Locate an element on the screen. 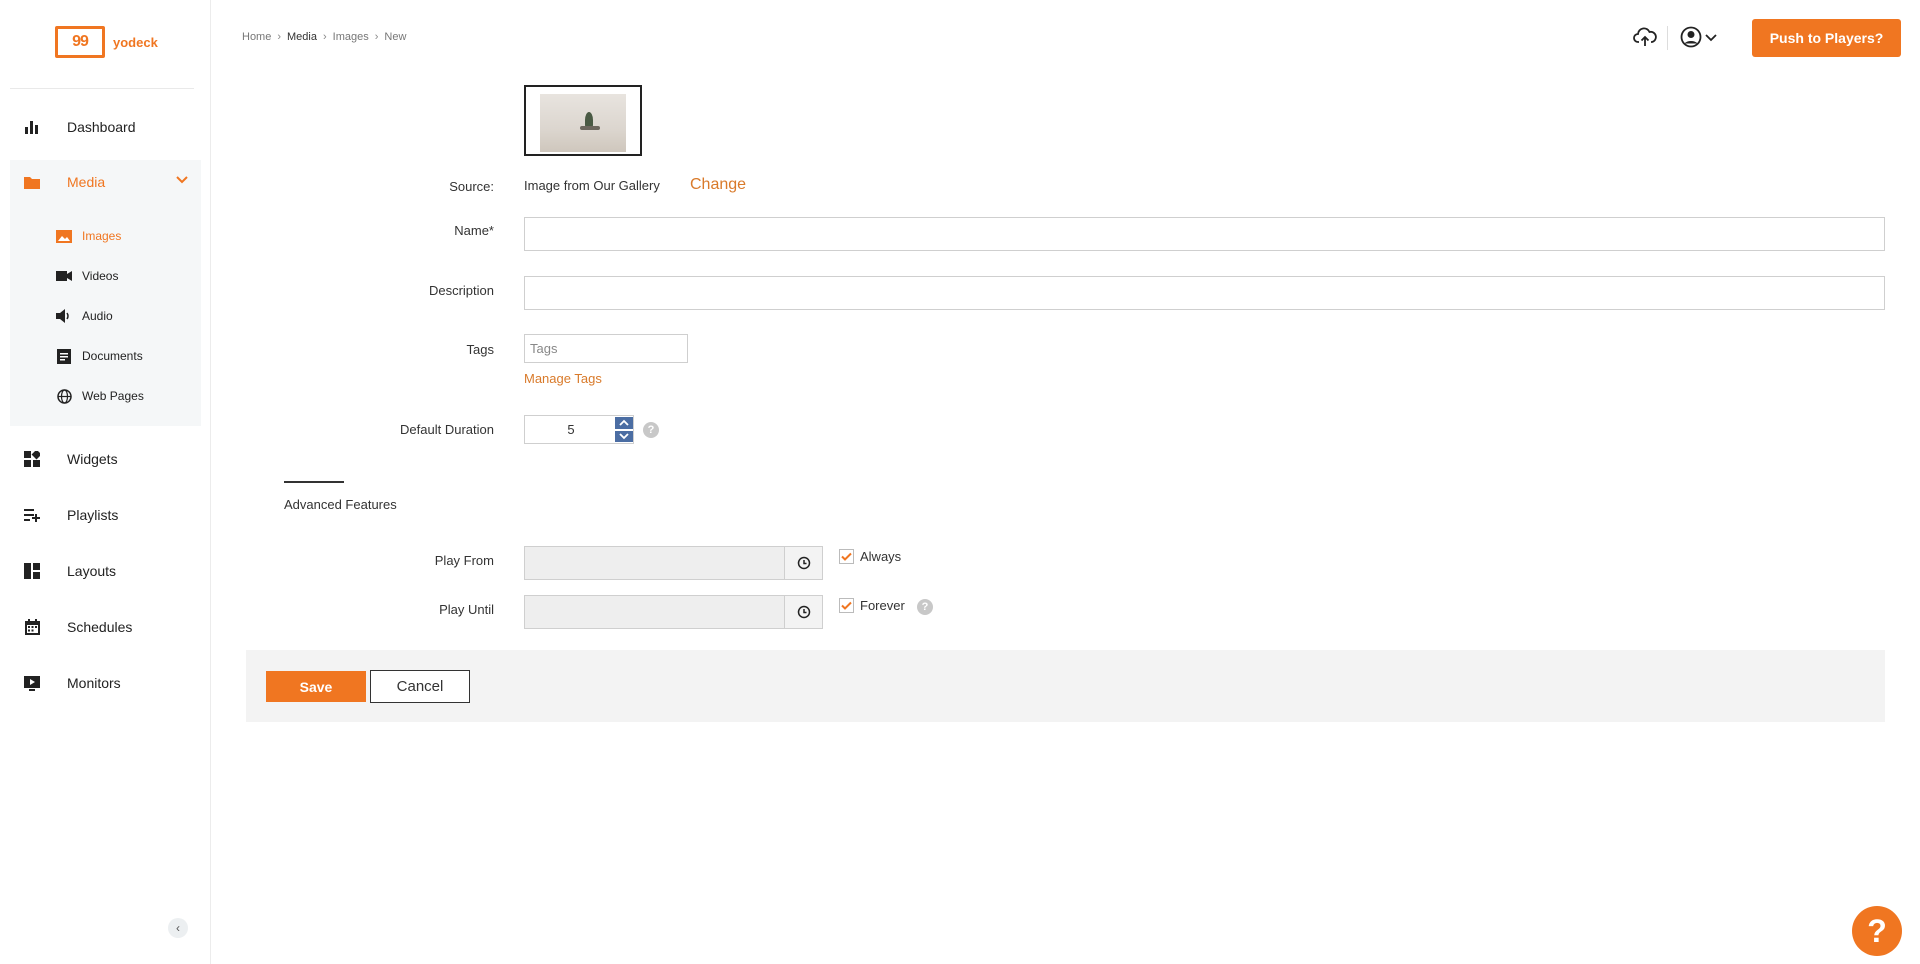 This screenshot has height=964, width=1920. push-to-players-button: Push to Players? is located at coordinates (1826, 38).